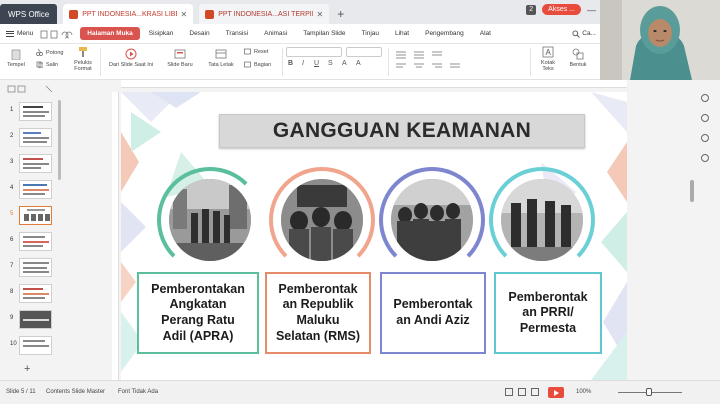  What do you see at coordinates (12, 292) in the screenshot?
I see `thumbnail-number: 8` at bounding box center [12, 292].